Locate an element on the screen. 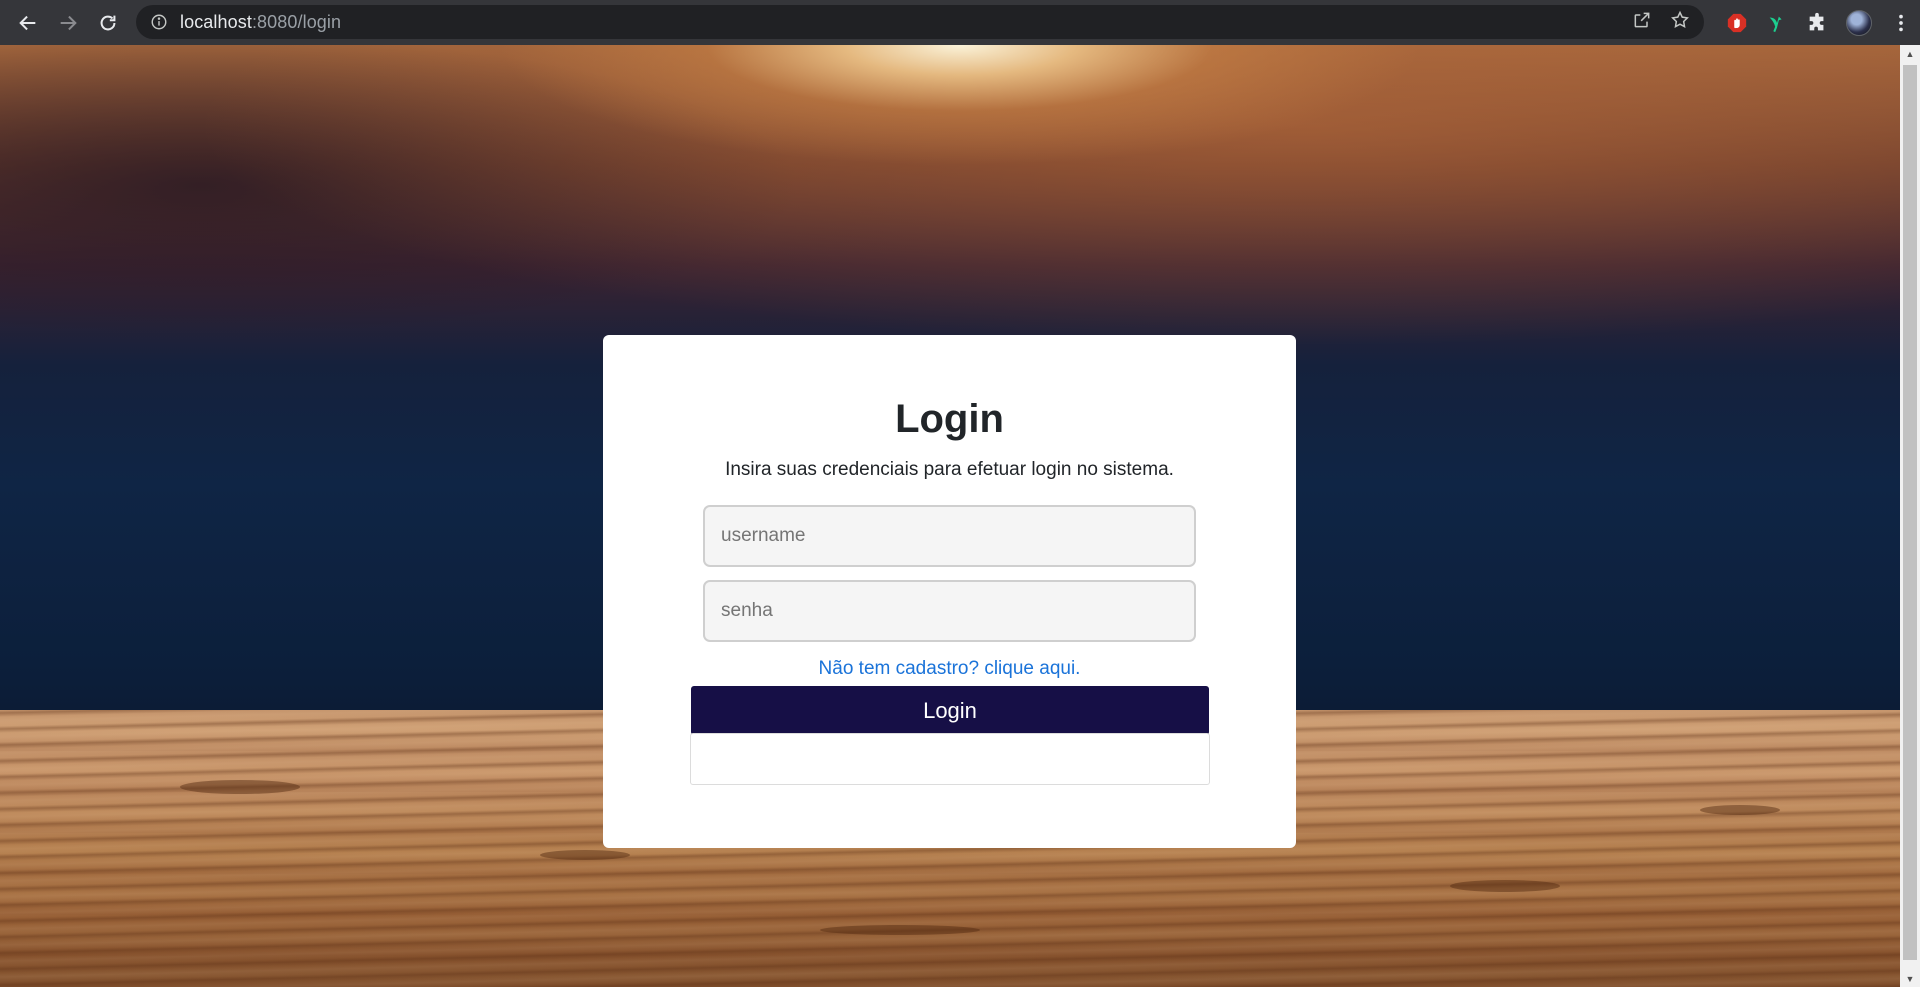 Image resolution: width=1920 pixels, height=987 pixels. reload-icon is located at coordinates (108, 23).